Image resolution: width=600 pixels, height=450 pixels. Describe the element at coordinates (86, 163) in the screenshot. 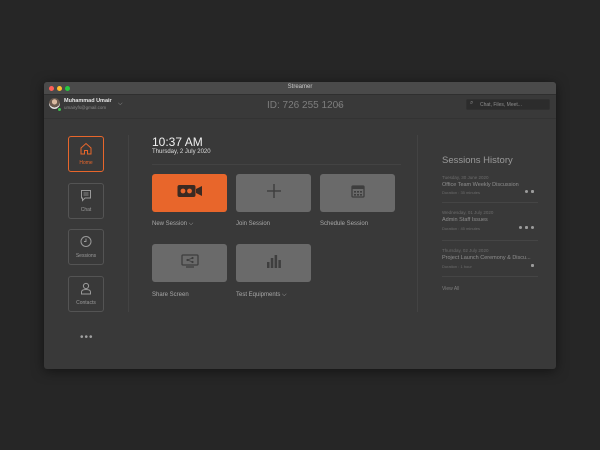

I see `nav-label: Home` at that location.